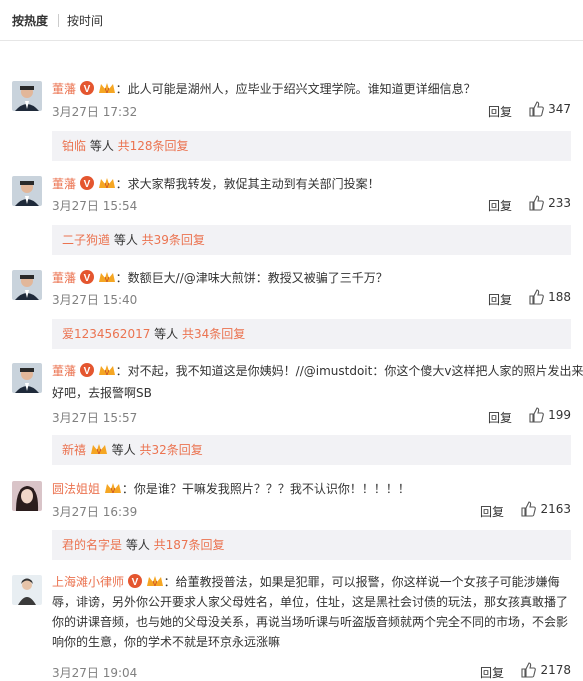 The width and height of the screenshot is (583, 681). Describe the element at coordinates (311, 240) in the screenshot. I see `sub-reply-summary: 二子狗遒 等人 共39条回复` at that location.